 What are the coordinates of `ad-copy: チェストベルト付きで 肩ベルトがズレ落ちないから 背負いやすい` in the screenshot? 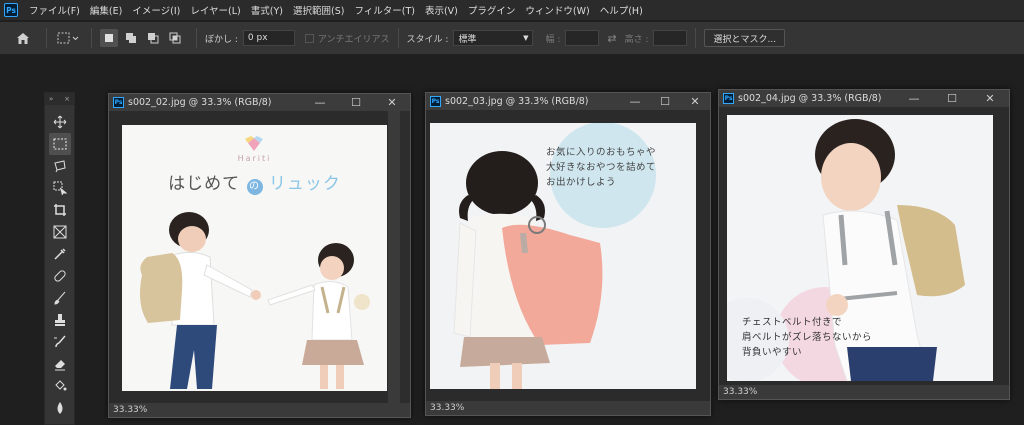 It's located at (807, 337).